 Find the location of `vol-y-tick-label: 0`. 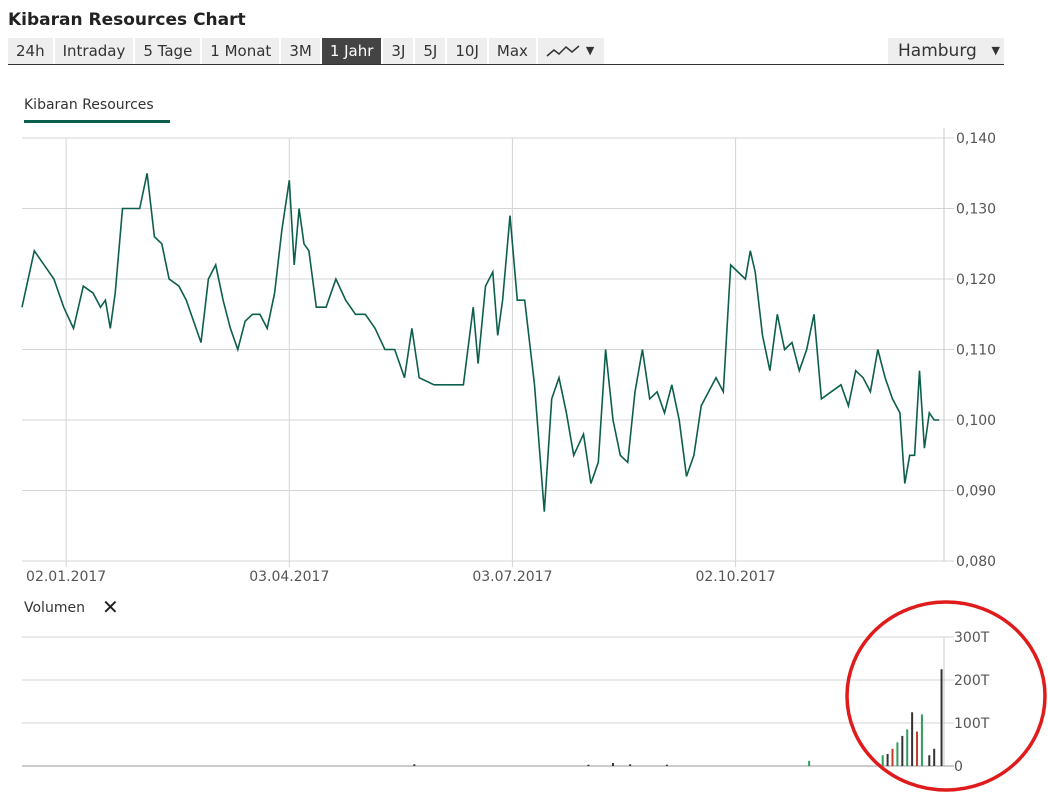

vol-y-tick-label: 0 is located at coordinates (958, 767).